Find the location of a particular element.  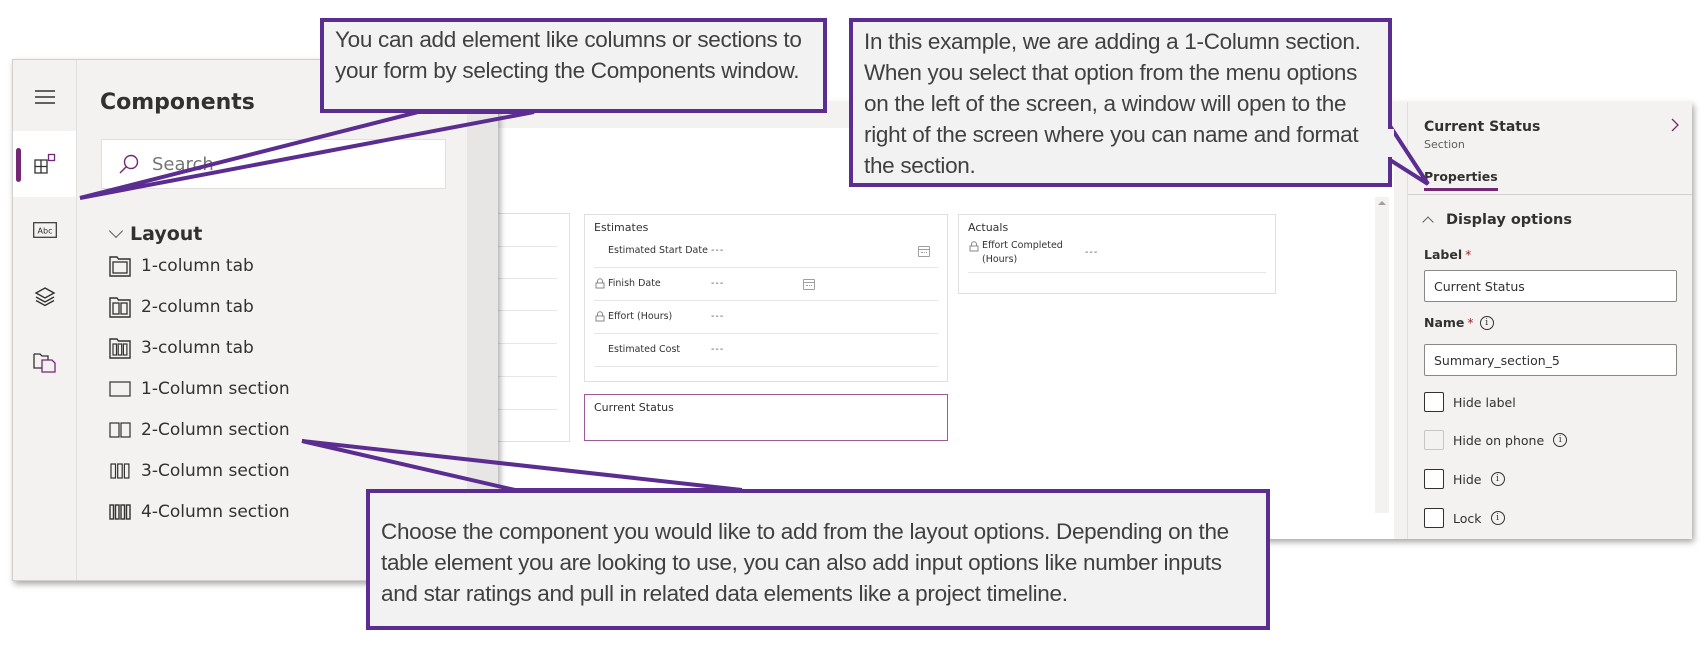

component-3-column-section: 3-Column section is located at coordinates (199, 471).